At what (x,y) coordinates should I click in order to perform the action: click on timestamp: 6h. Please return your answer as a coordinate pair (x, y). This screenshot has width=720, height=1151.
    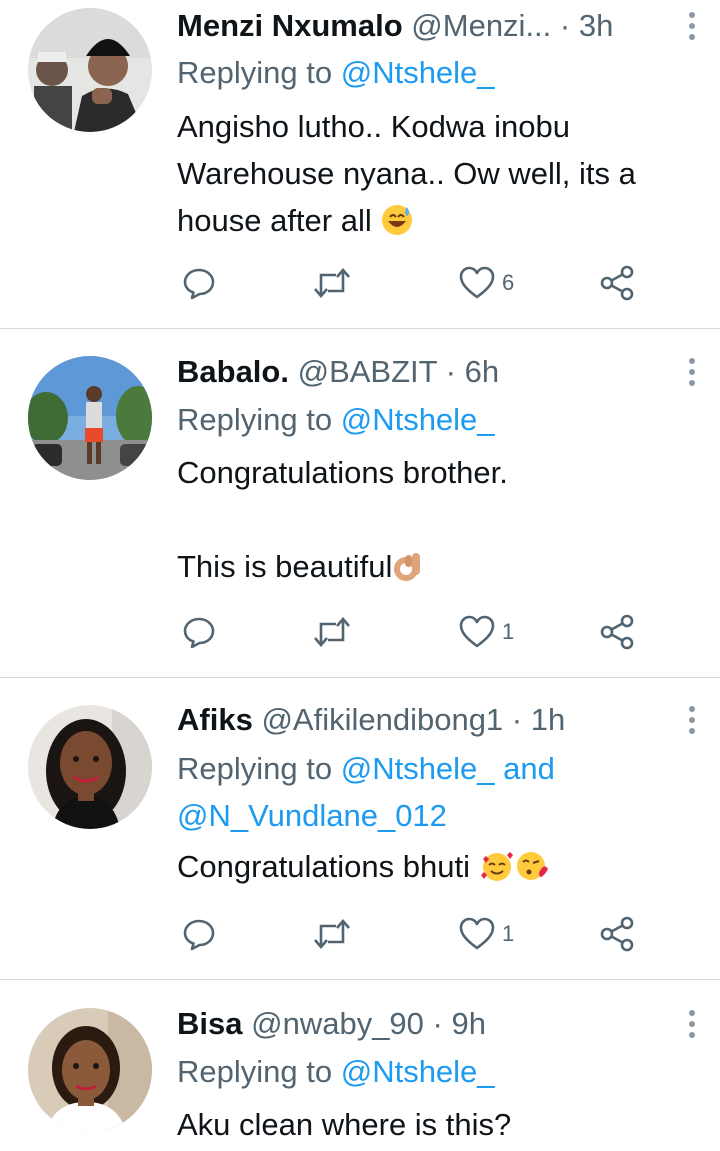
    Looking at the image, I should click on (482, 371).